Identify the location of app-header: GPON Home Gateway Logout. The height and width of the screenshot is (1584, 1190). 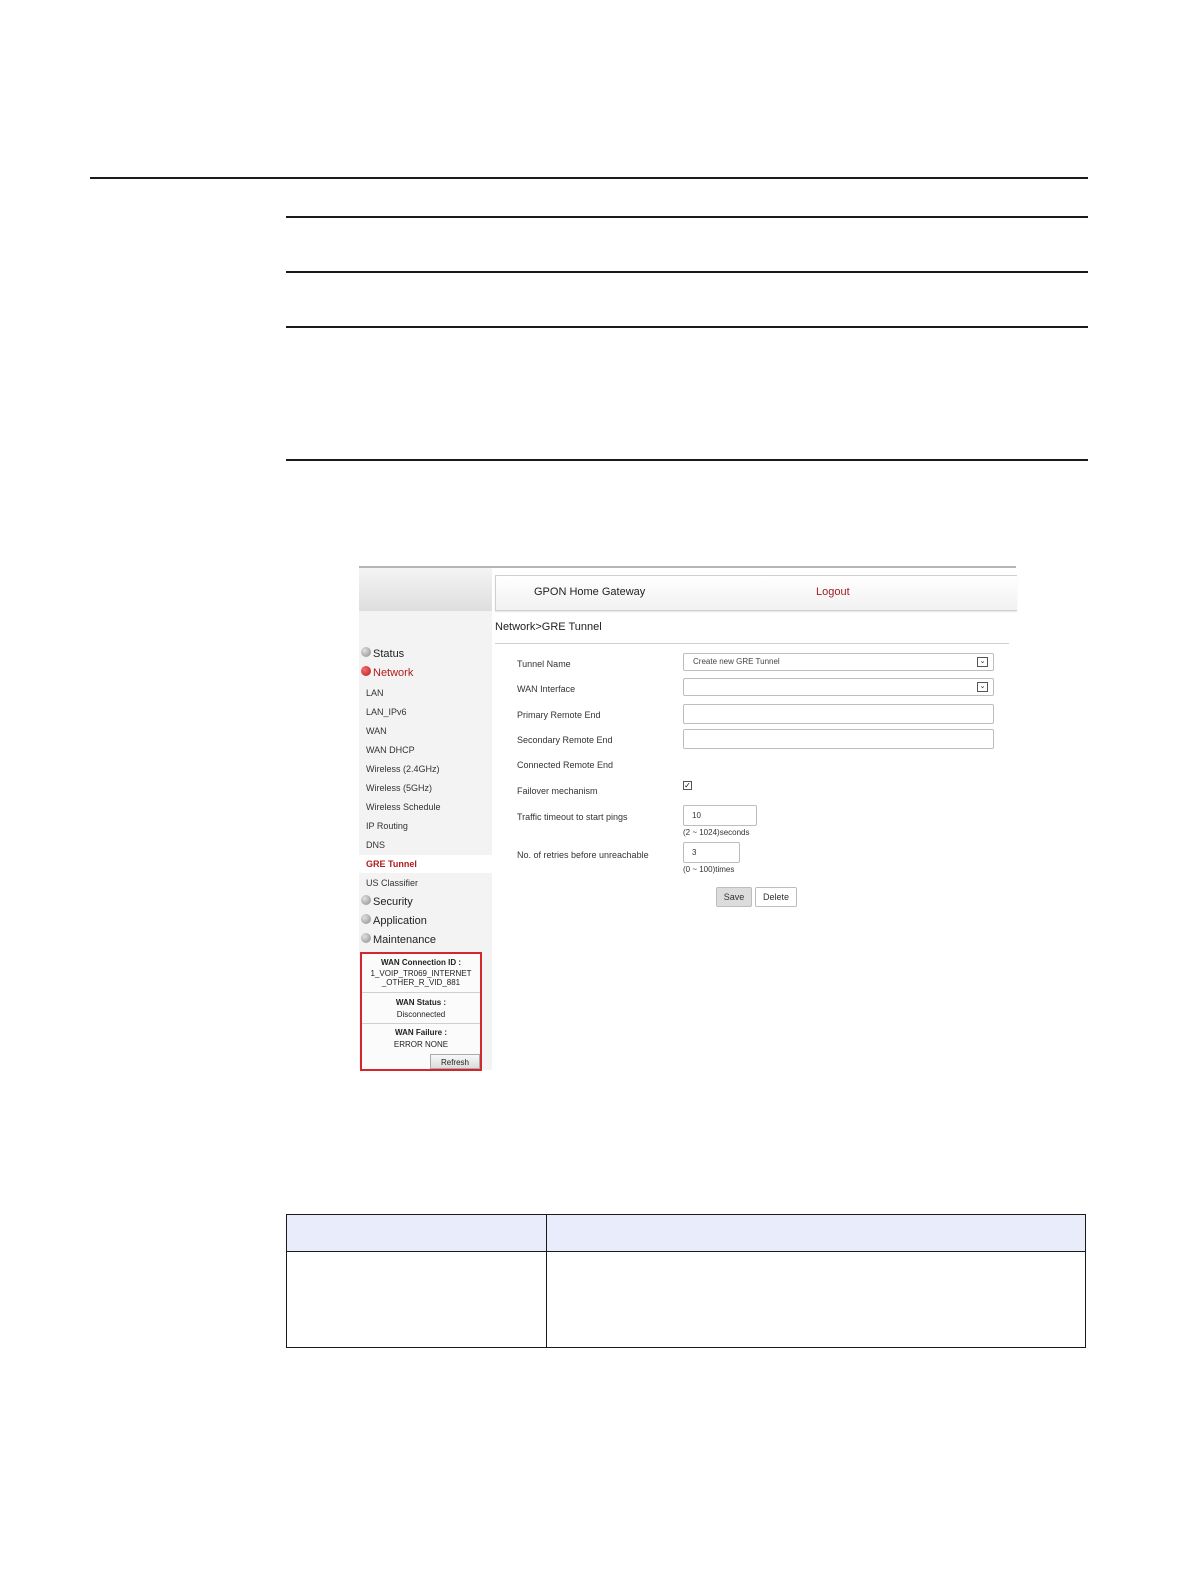
(756, 593).